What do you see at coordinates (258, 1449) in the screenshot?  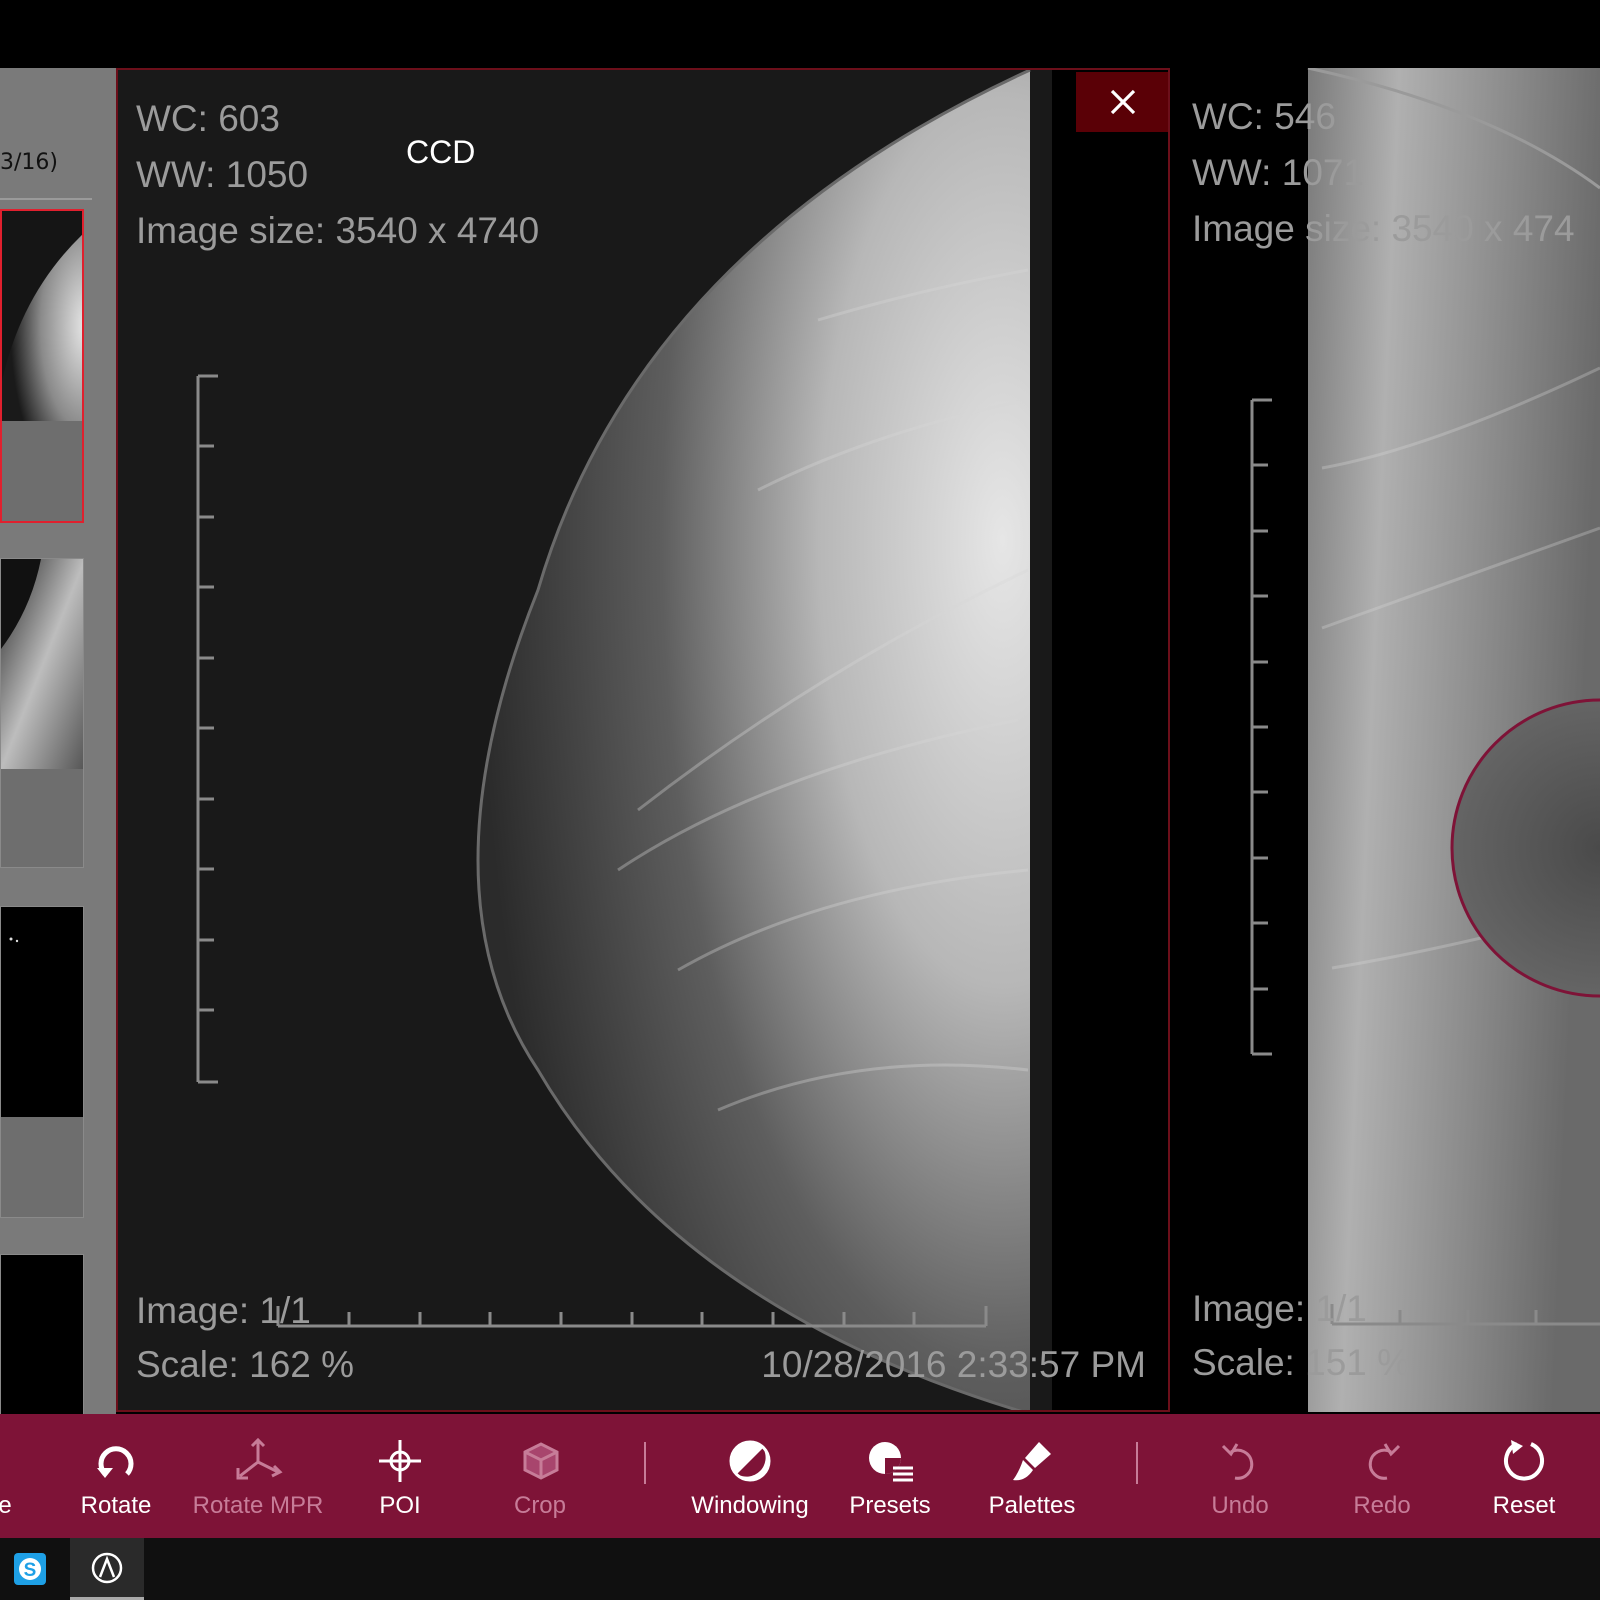 I see `rotate-mpr-icon` at bounding box center [258, 1449].